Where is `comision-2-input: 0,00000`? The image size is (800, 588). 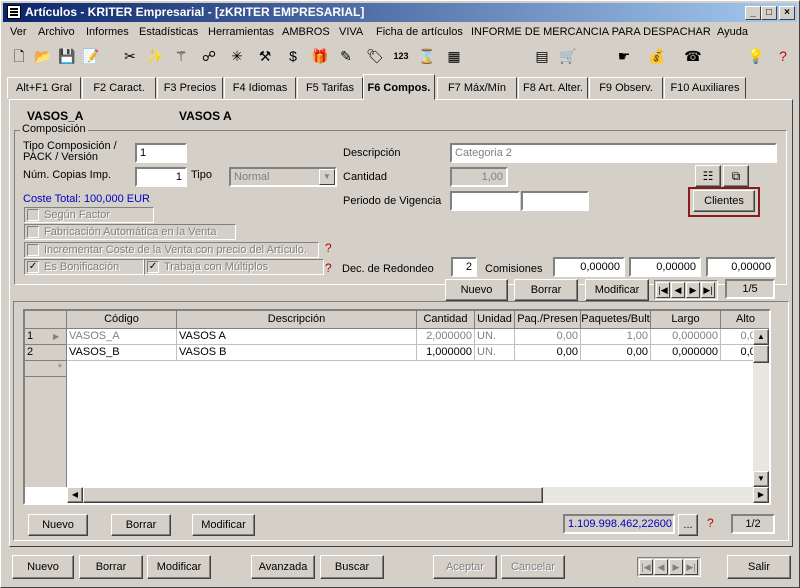
comision-2-input: 0,00000 is located at coordinates (665, 267).